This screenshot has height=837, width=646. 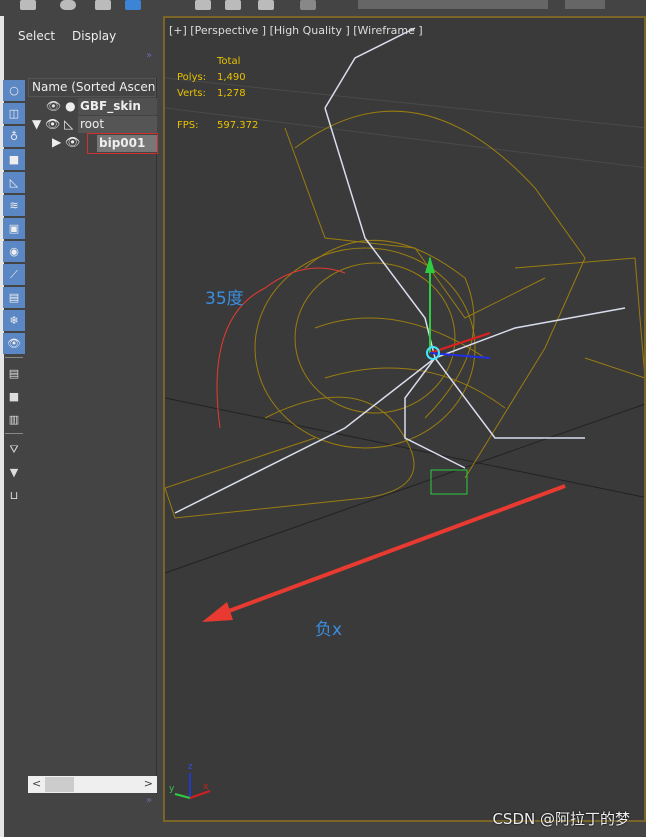 I want to click on geometry-filter-icon: ○, so click(x=14, y=90).